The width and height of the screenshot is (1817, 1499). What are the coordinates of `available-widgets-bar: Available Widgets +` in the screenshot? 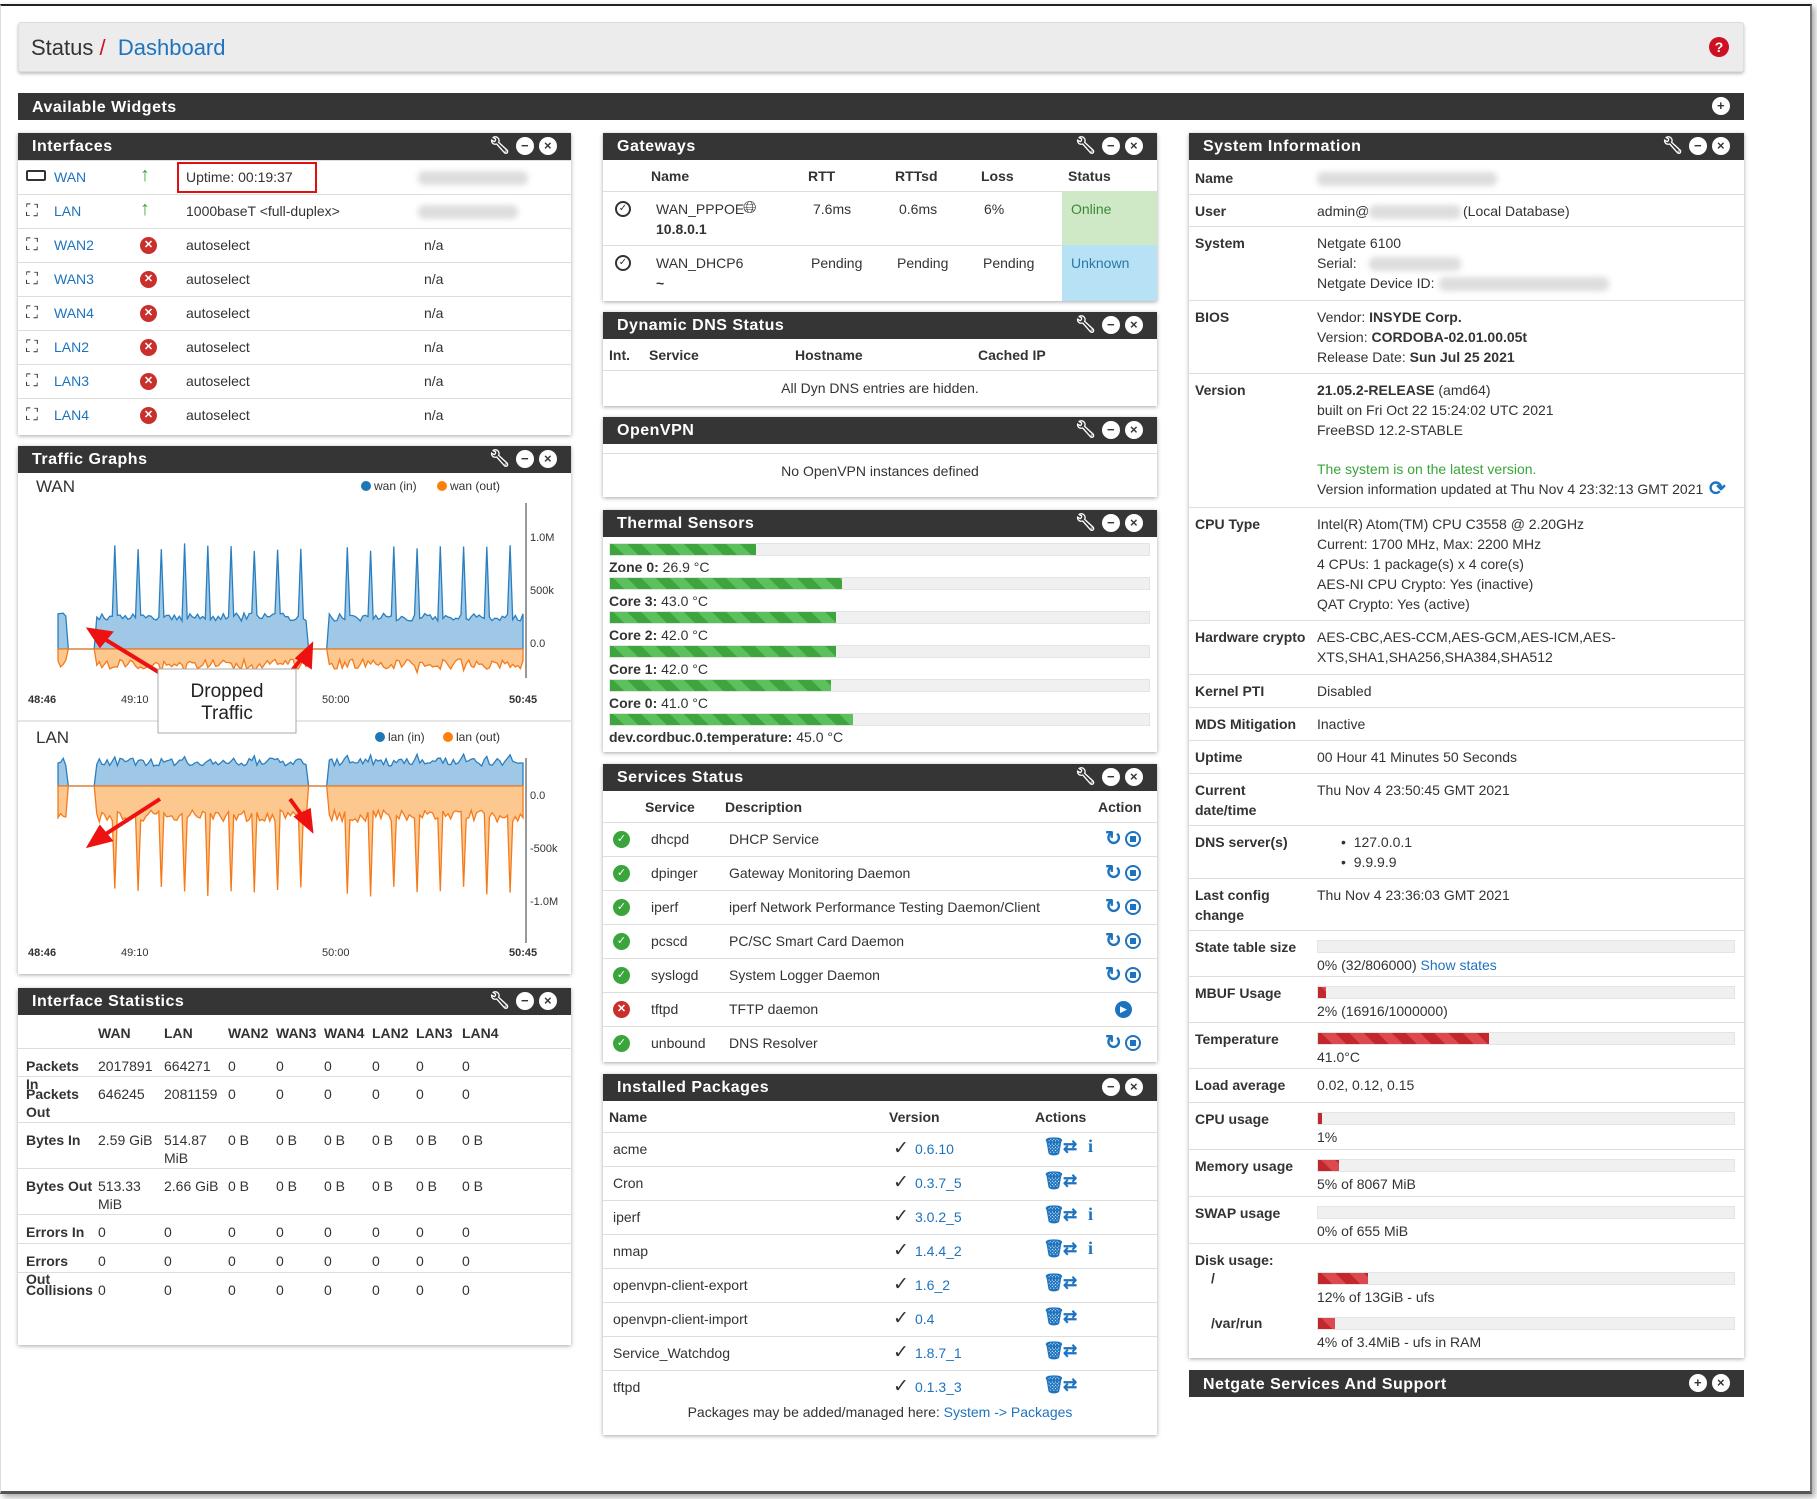 It's located at (881, 106).